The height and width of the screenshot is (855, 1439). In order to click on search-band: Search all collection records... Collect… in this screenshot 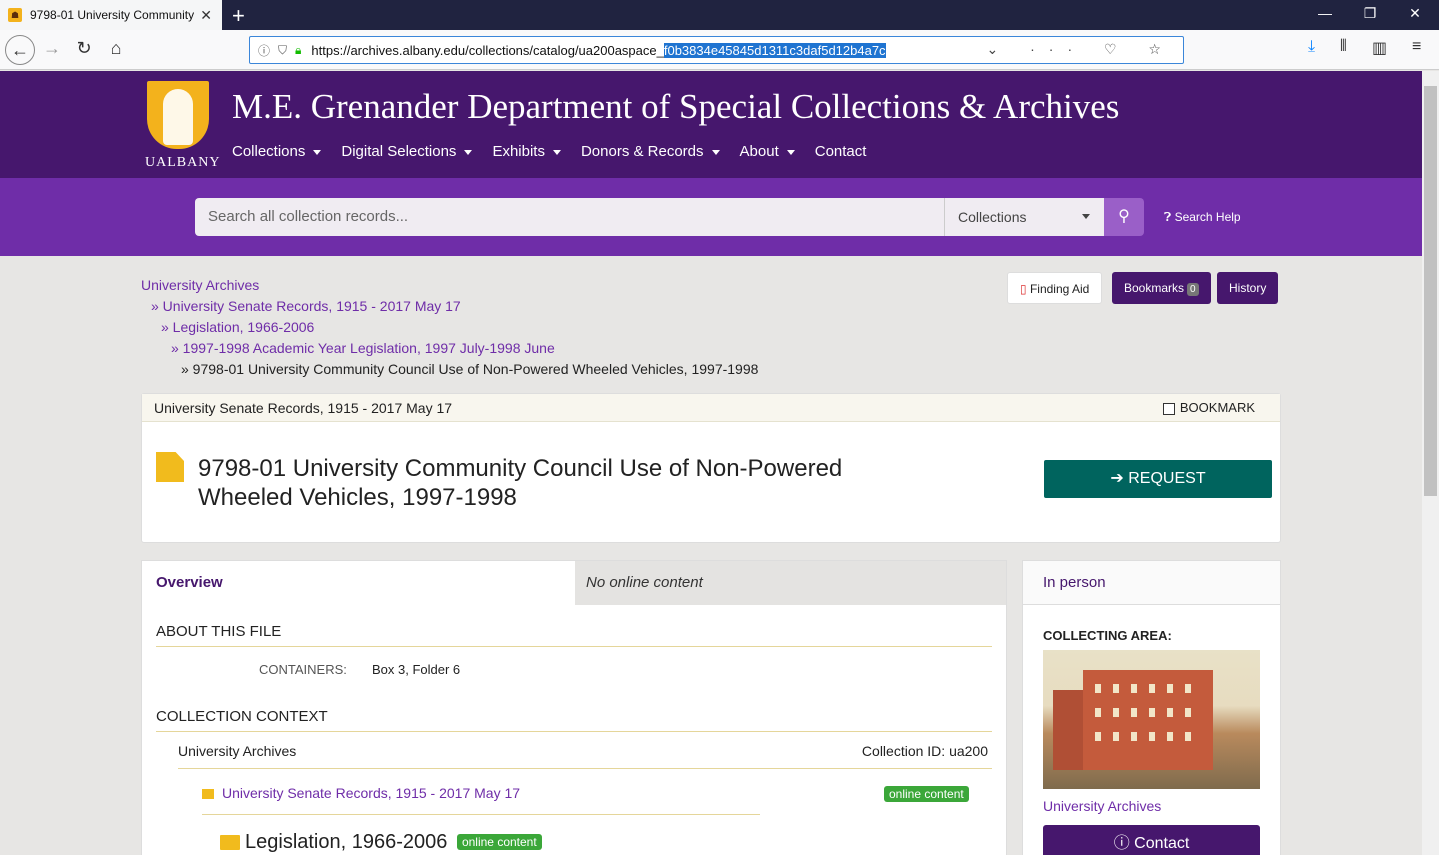, I will do `click(711, 217)`.